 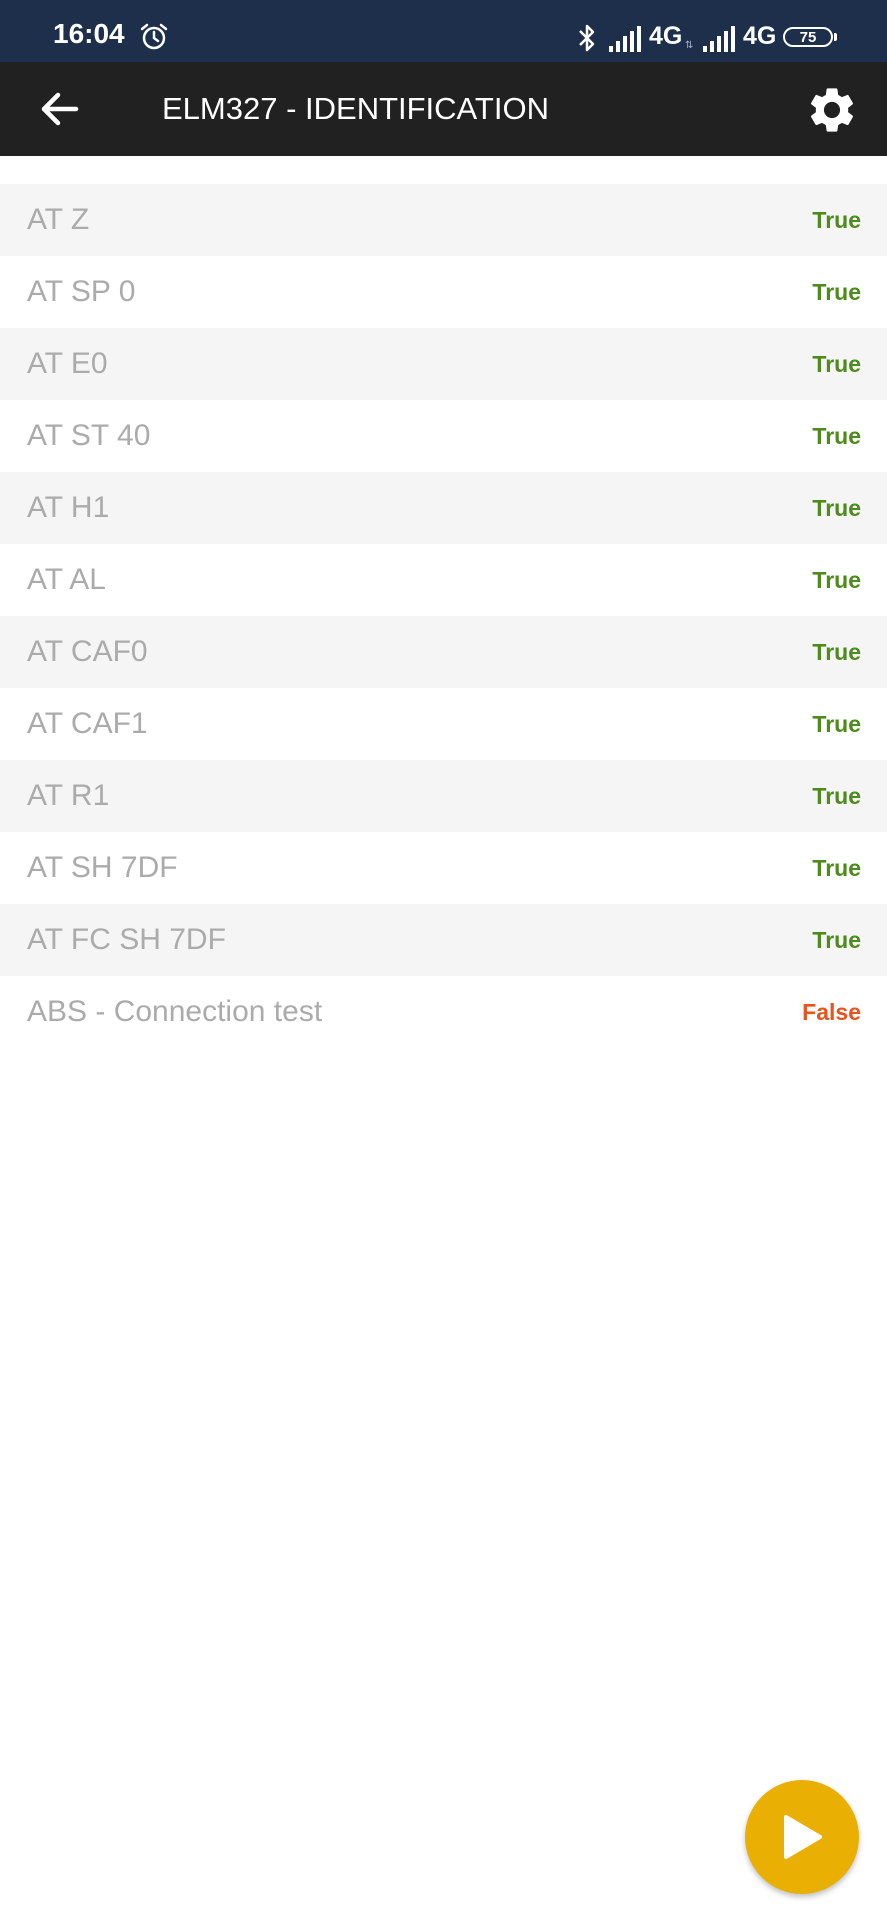 I want to click on settings-button, so click(x=832, y=110).